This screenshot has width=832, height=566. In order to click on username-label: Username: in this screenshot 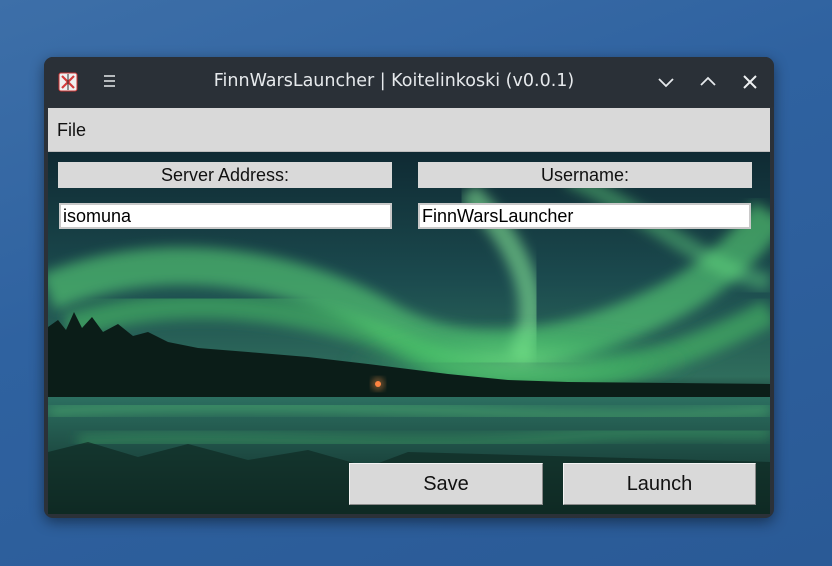, I will do `click(585, 175)`.